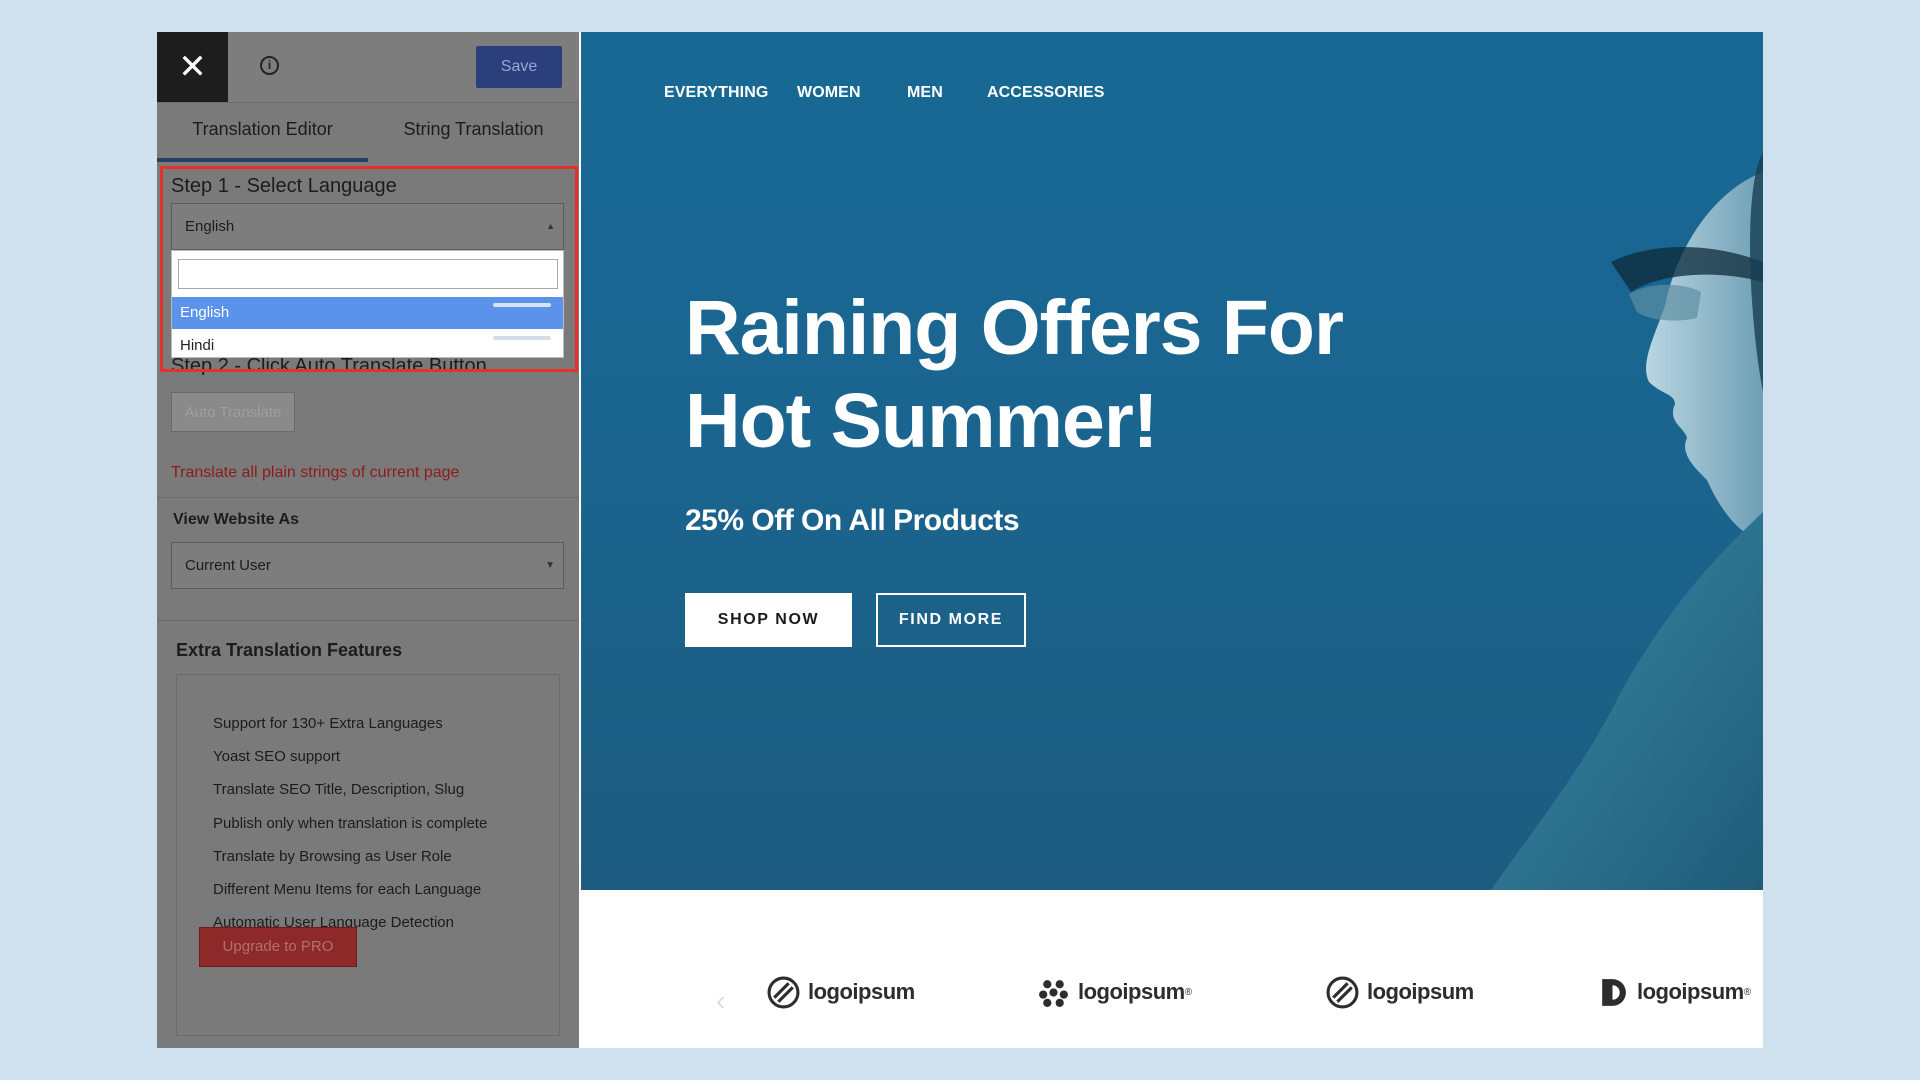 This screenshot has width=1920, height=1080. What do you see at coordinates (289, 650) in the screenshot?
I see `extra-features-title: Extra Translation Features` at bounding box center [289, 650].